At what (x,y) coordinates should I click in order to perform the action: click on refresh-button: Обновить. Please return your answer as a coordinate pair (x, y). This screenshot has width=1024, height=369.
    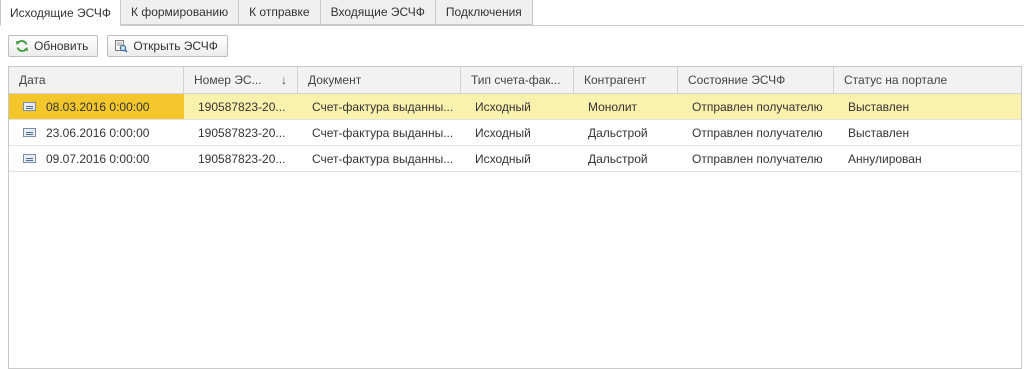
    Looking at the image, I should click on (53, 46).